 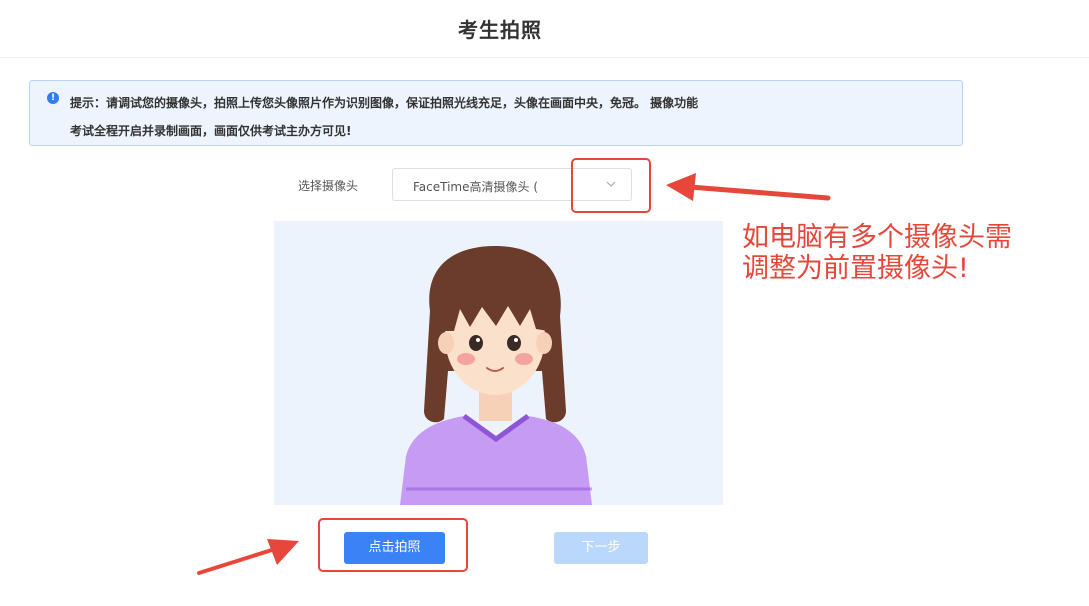 What do you see at coordinates (496, 375) in the screenshot?
I see `avatar-placeholder-illustration` at bounding box center [496, 375].